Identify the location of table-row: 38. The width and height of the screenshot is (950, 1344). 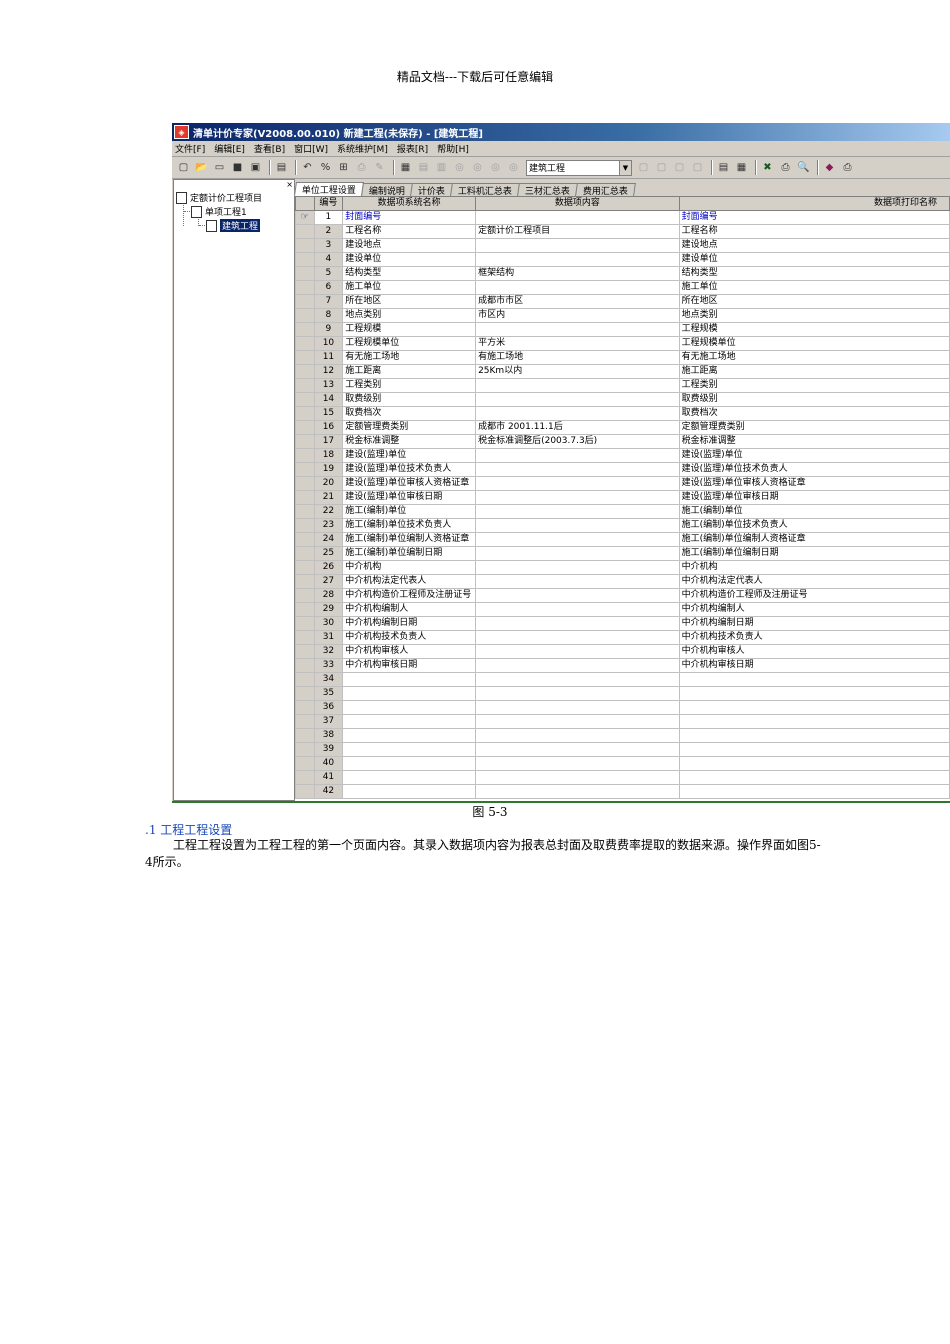
(622, 735).